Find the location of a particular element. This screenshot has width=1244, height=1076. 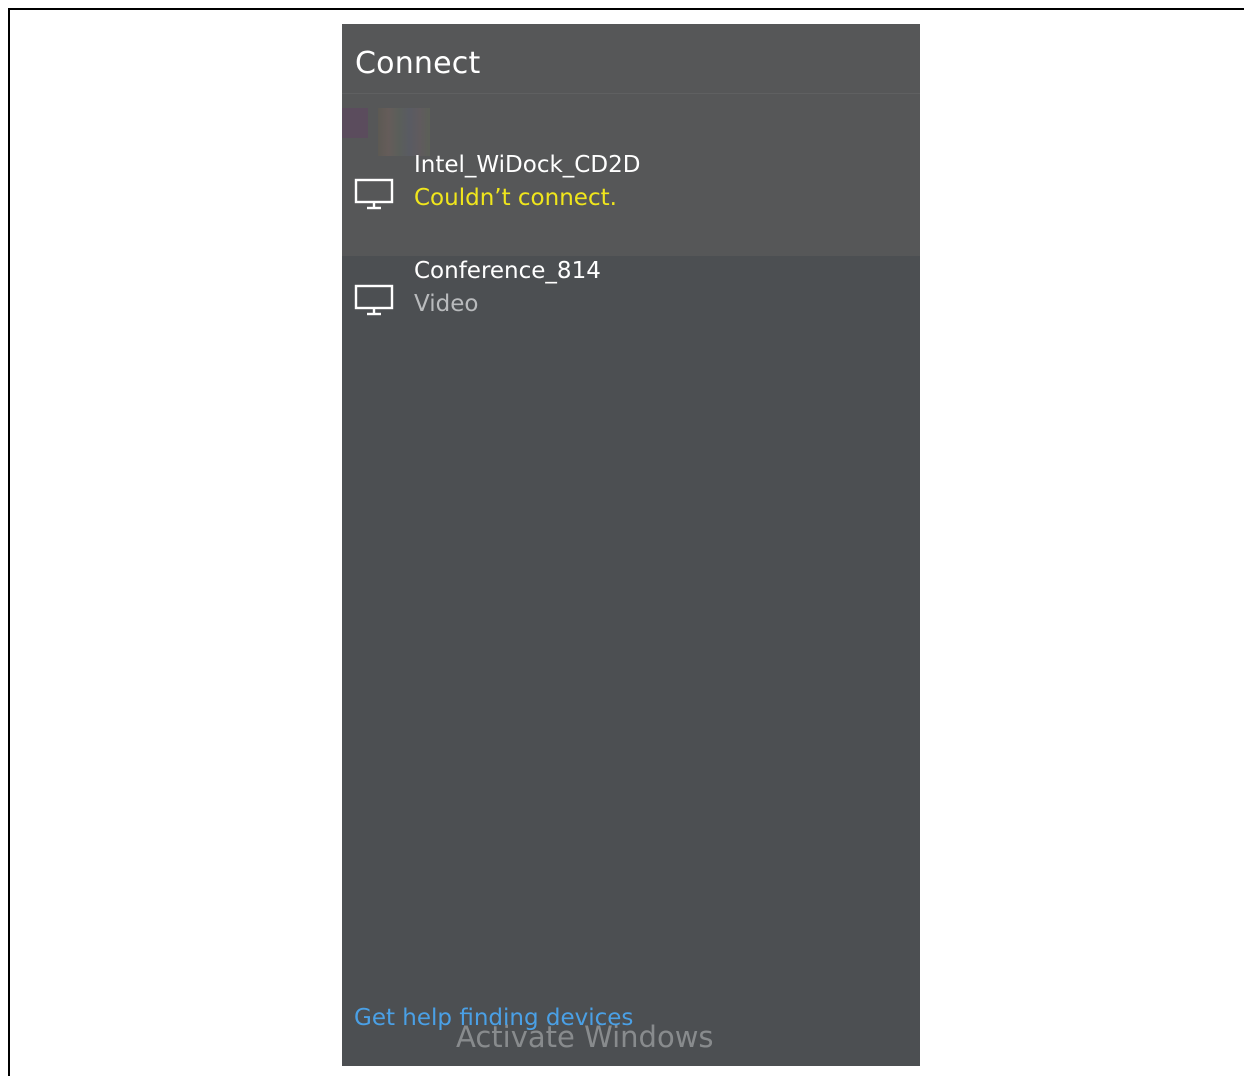

device-name: Intel_WiDock_CD2D is located at coordinates (527, 165).